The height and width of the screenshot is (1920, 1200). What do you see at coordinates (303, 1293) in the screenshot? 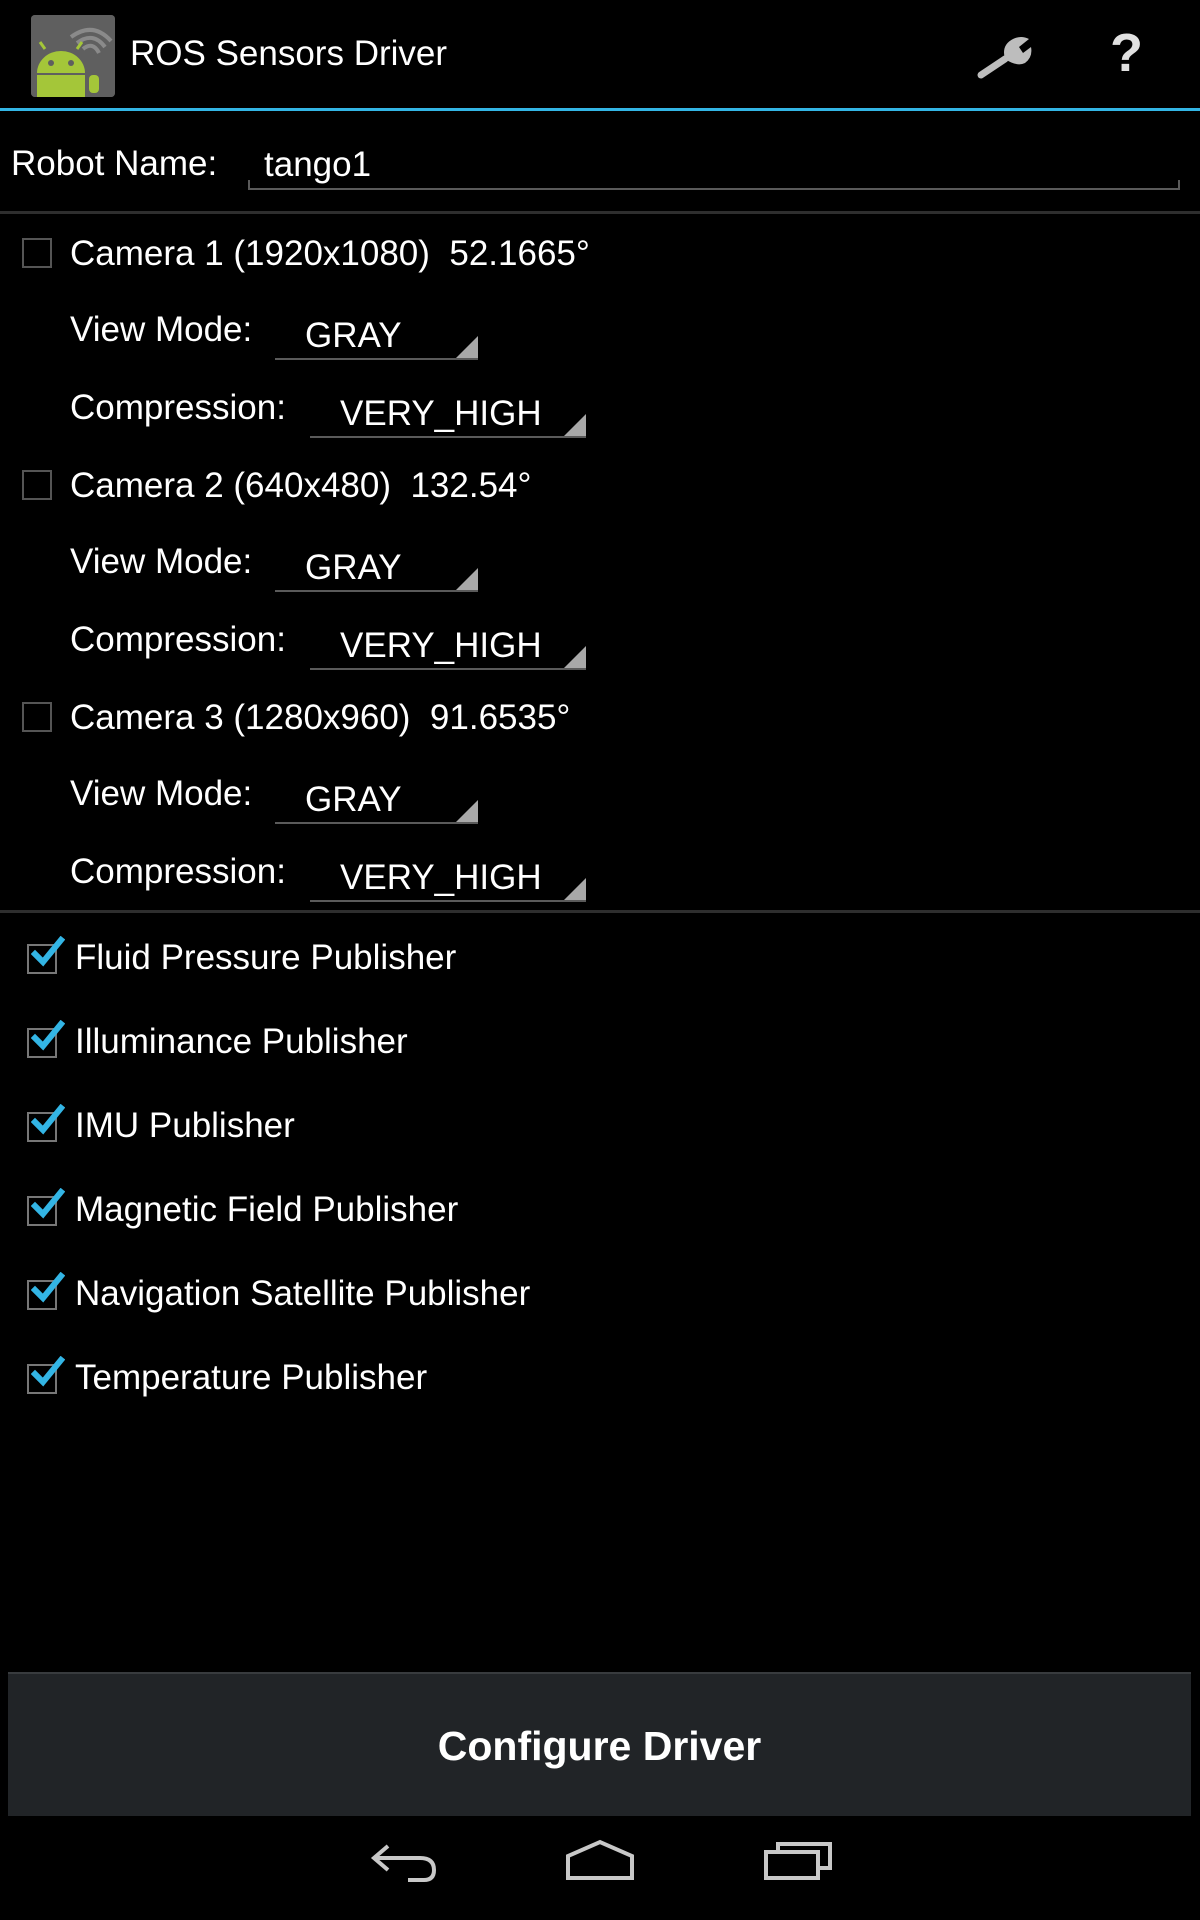
I see `navigation-satellite-label: Navigation Satellite Publisher` at bounding box center [303, 1293].